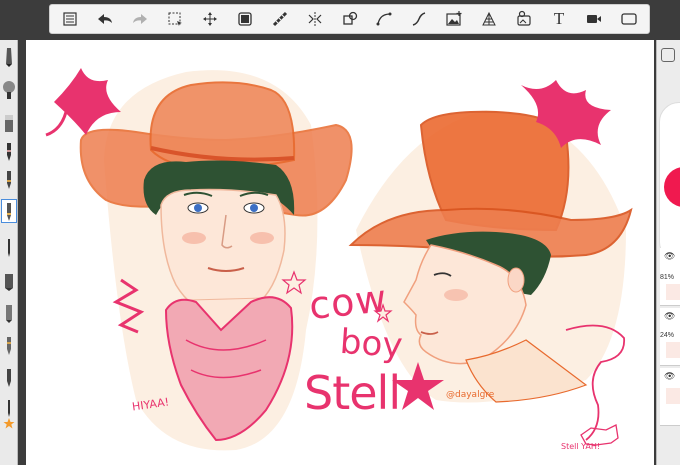 Image resolution: width=680 pixels, height=465 pixels. Describe the element at coordinates (9, 377) in the screenshot. I see `brush-smudge-icon` at that location.